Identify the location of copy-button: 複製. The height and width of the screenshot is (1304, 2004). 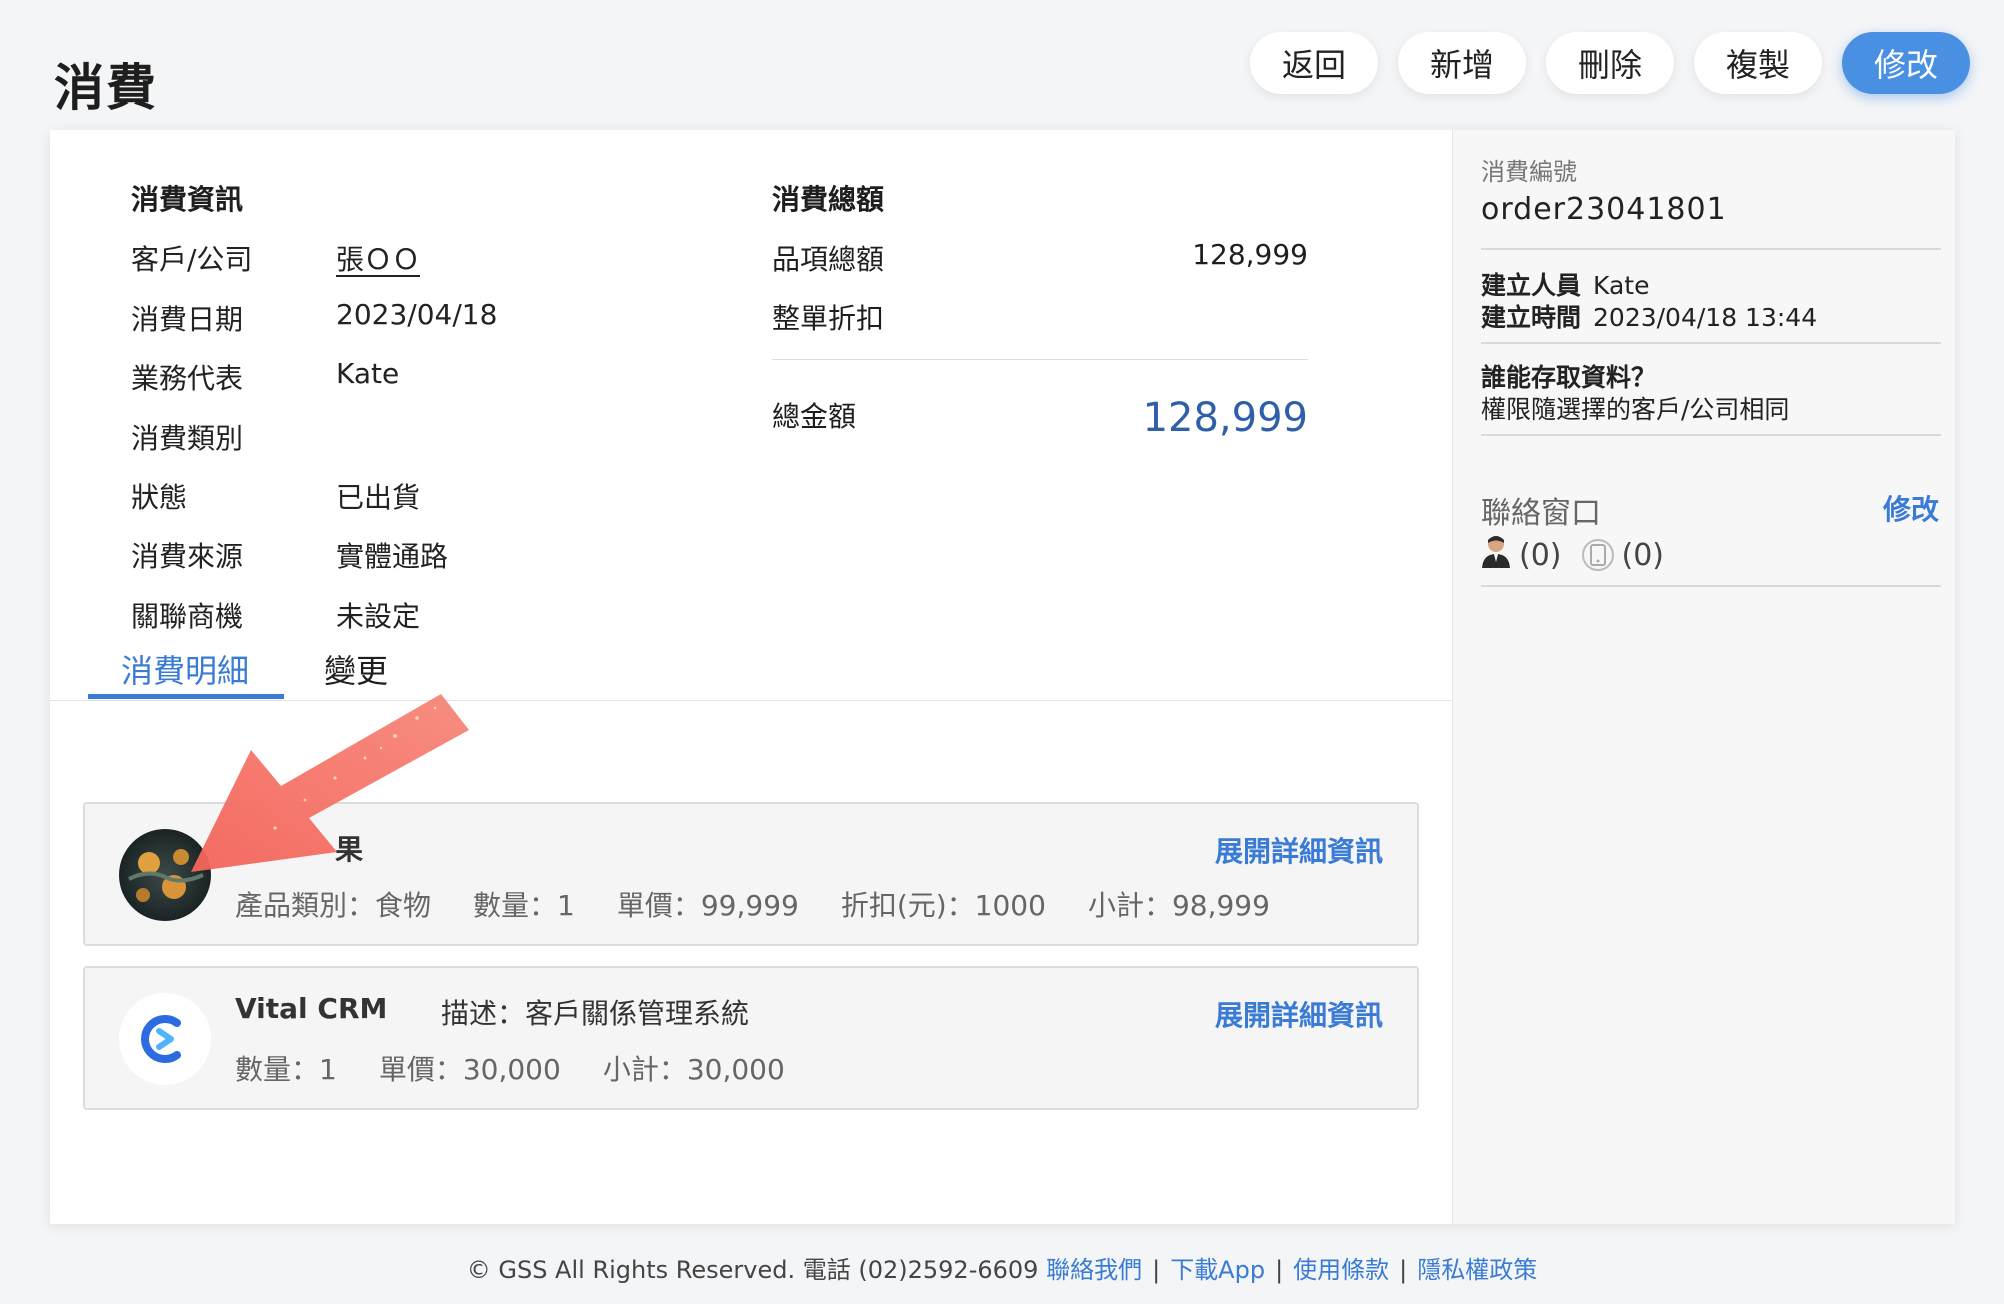
(1758, 63).